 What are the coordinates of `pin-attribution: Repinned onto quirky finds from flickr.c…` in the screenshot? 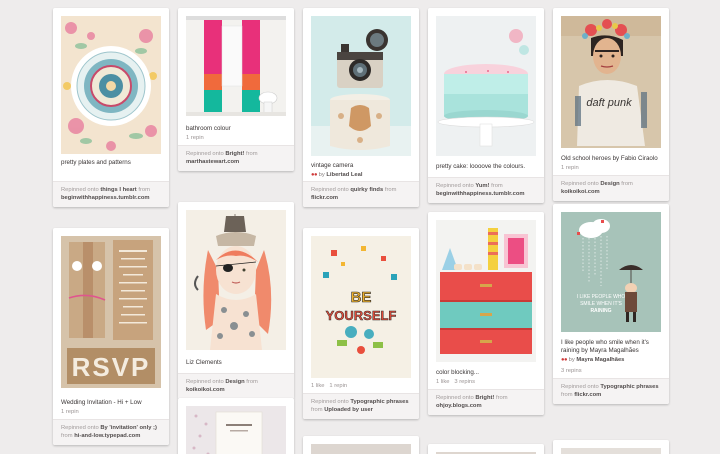 It's located at (361, 194).